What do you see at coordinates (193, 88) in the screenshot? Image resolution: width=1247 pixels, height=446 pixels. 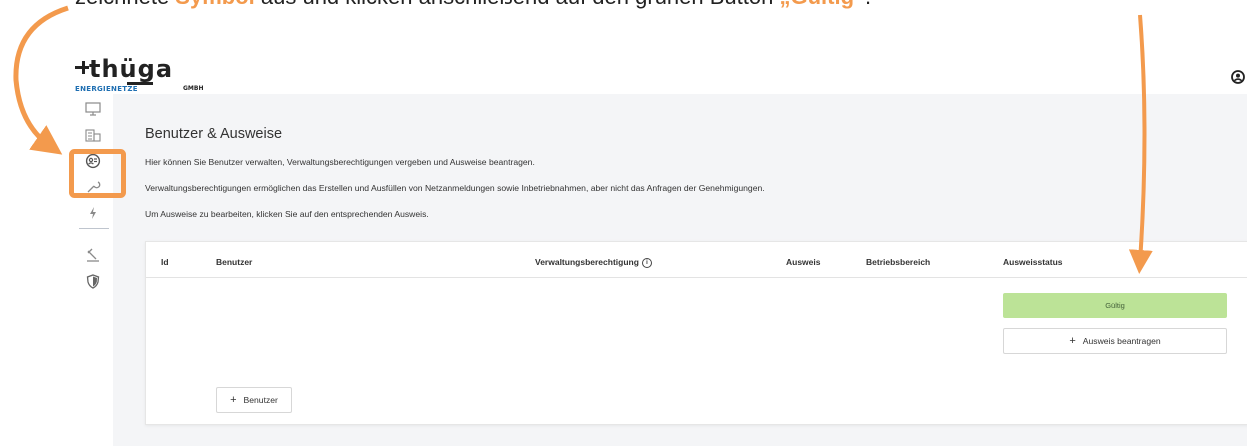 I see `logo-subtitle-gmbh: GMBH` at bounding box center [193, 88].